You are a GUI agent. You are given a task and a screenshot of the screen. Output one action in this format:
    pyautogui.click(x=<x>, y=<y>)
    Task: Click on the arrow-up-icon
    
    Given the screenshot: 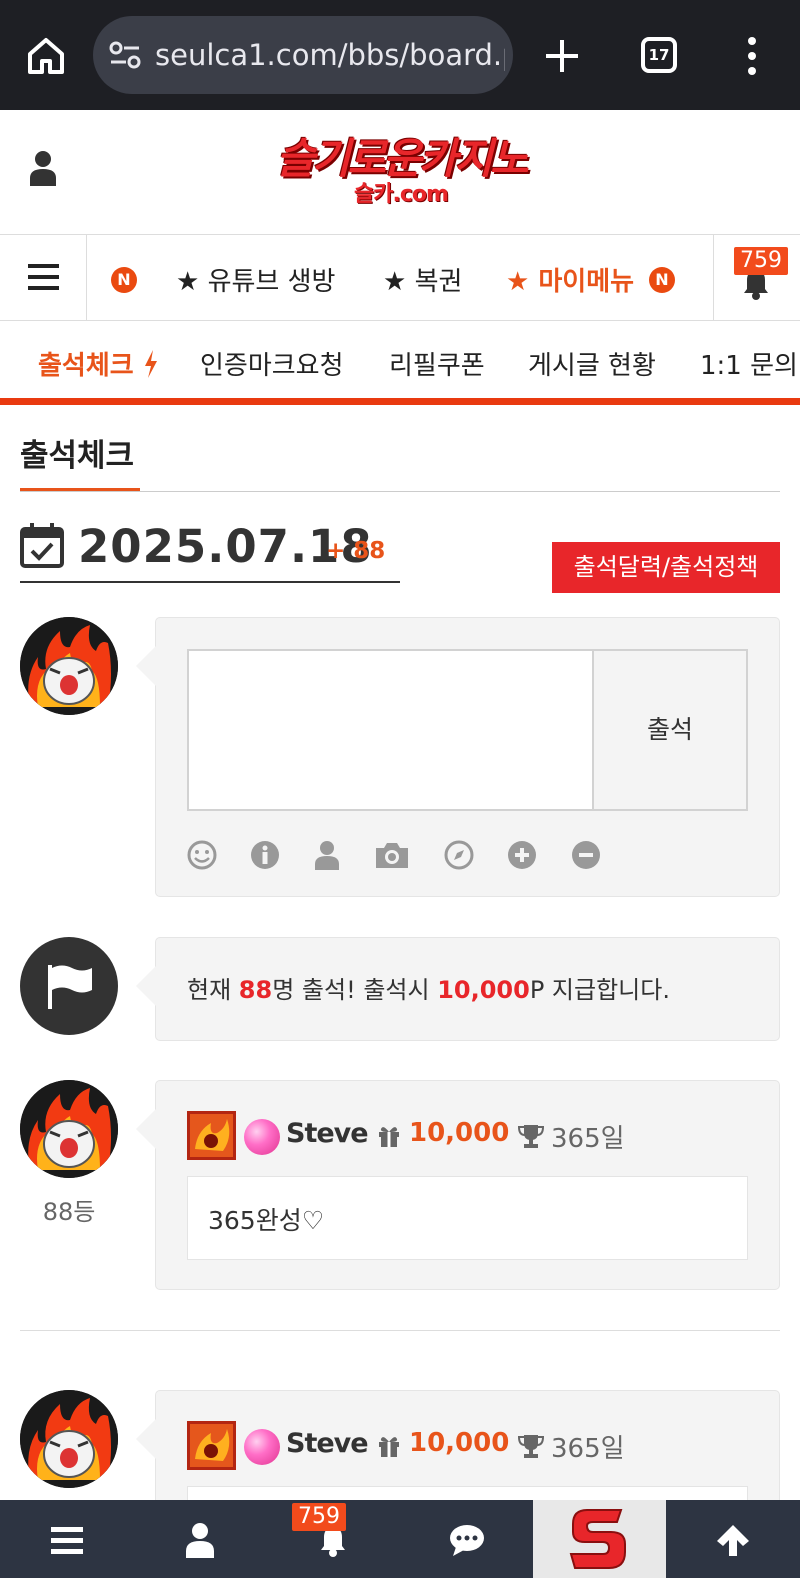 What is the action you would take?
    pyautogui.click(x=733, y=1540)
    